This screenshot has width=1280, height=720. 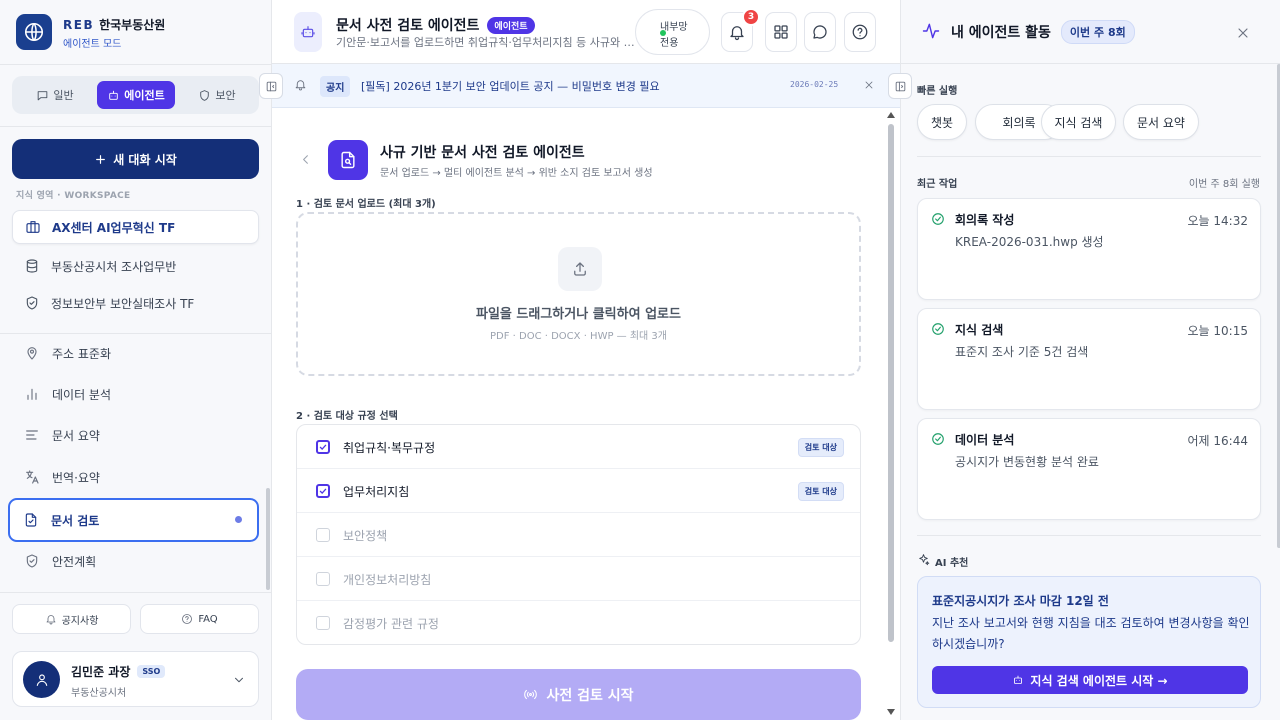 I want to click on tab-general: 일반, so click(x=55, y=95).